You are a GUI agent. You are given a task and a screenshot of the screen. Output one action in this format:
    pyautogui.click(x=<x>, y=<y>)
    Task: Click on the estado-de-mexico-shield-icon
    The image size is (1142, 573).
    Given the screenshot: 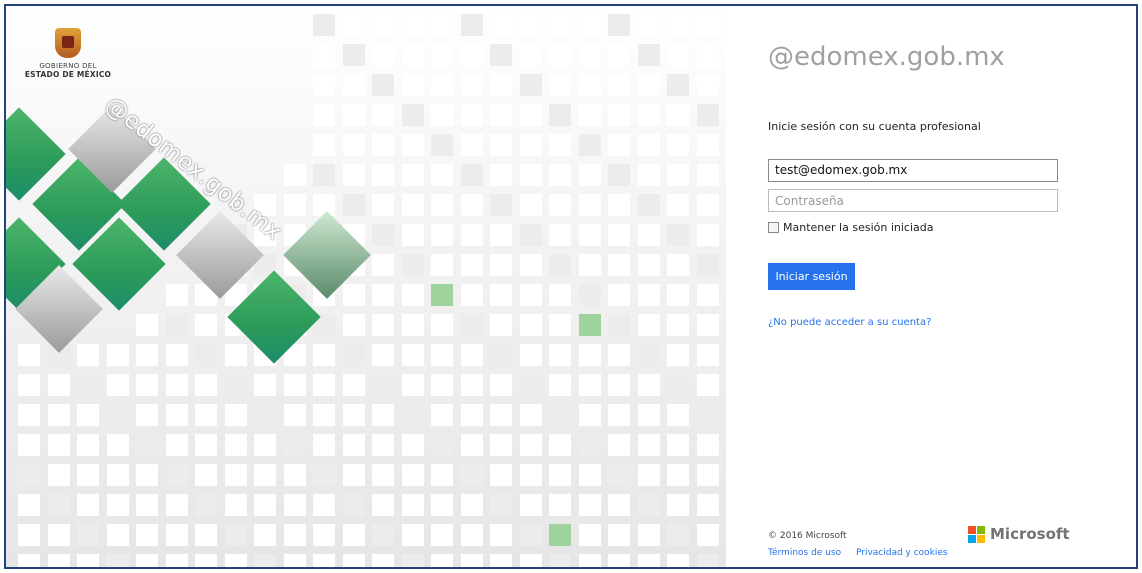 What is the action you would take?
    pyautogui.click(x=68, y=43)
    